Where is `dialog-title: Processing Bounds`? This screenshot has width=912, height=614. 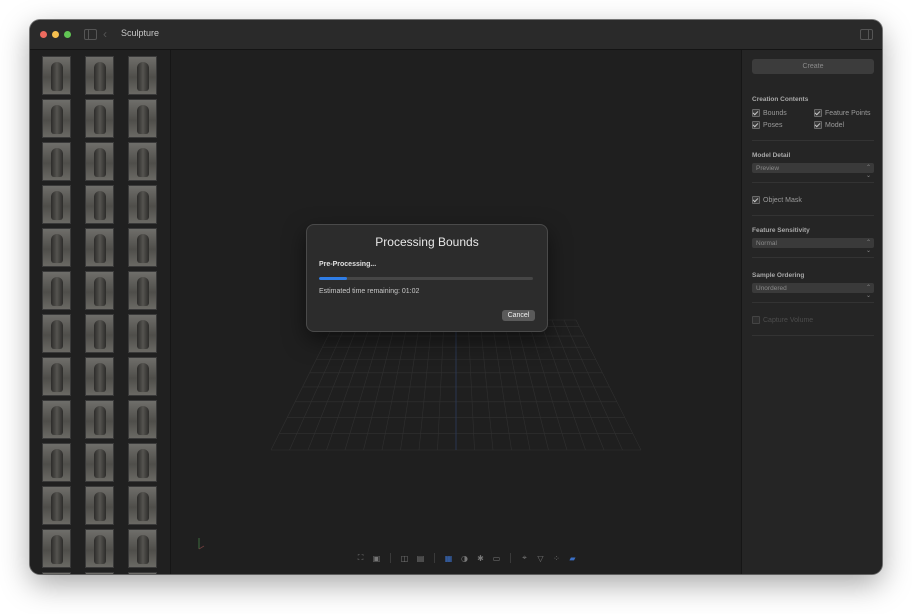 dialog-title: Processing Bounds is located at coordinates (427, 242).